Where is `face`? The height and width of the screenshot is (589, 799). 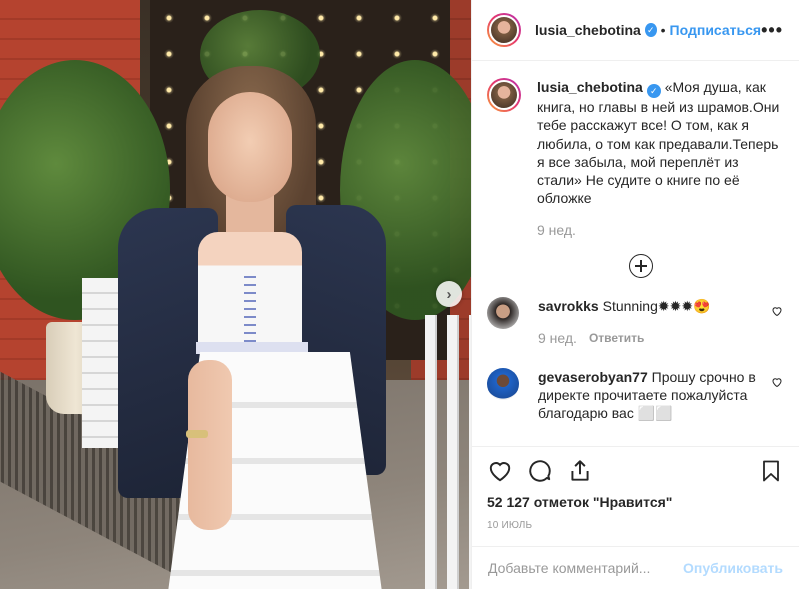
face is located at coordinates (250, 147).